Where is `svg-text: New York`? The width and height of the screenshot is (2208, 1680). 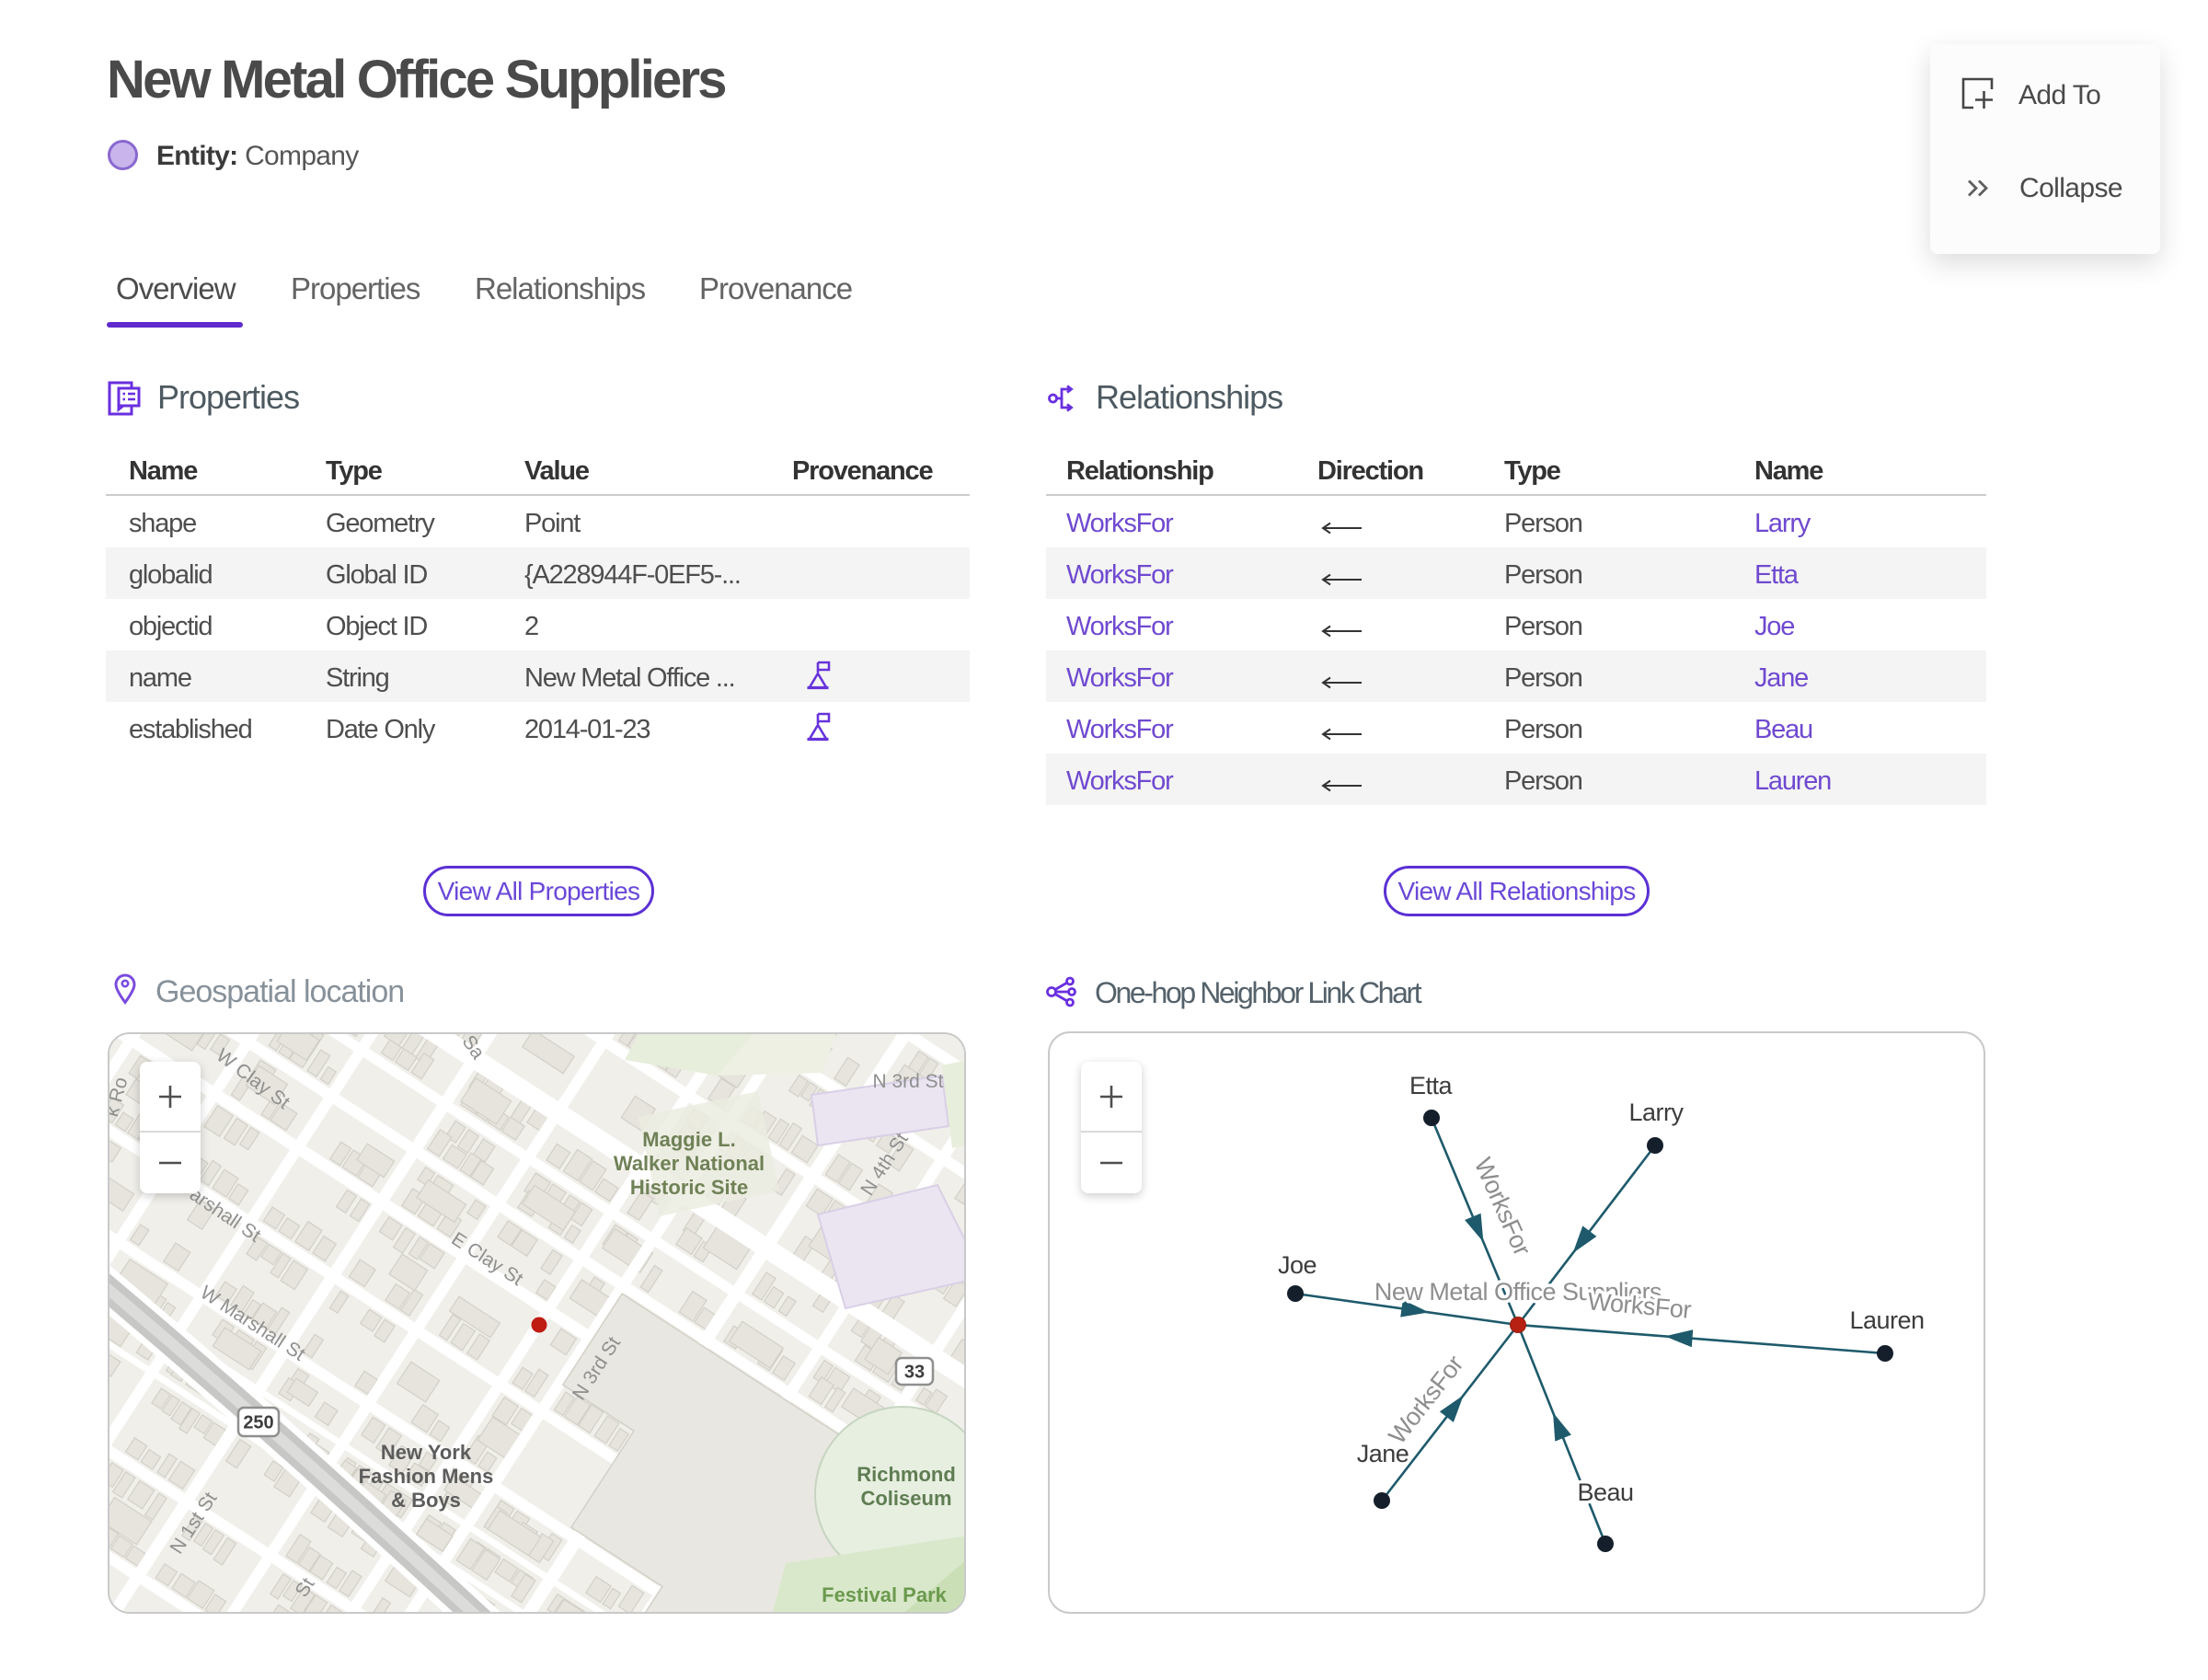
svg-text: New York is located at coordinates (426, 1452).